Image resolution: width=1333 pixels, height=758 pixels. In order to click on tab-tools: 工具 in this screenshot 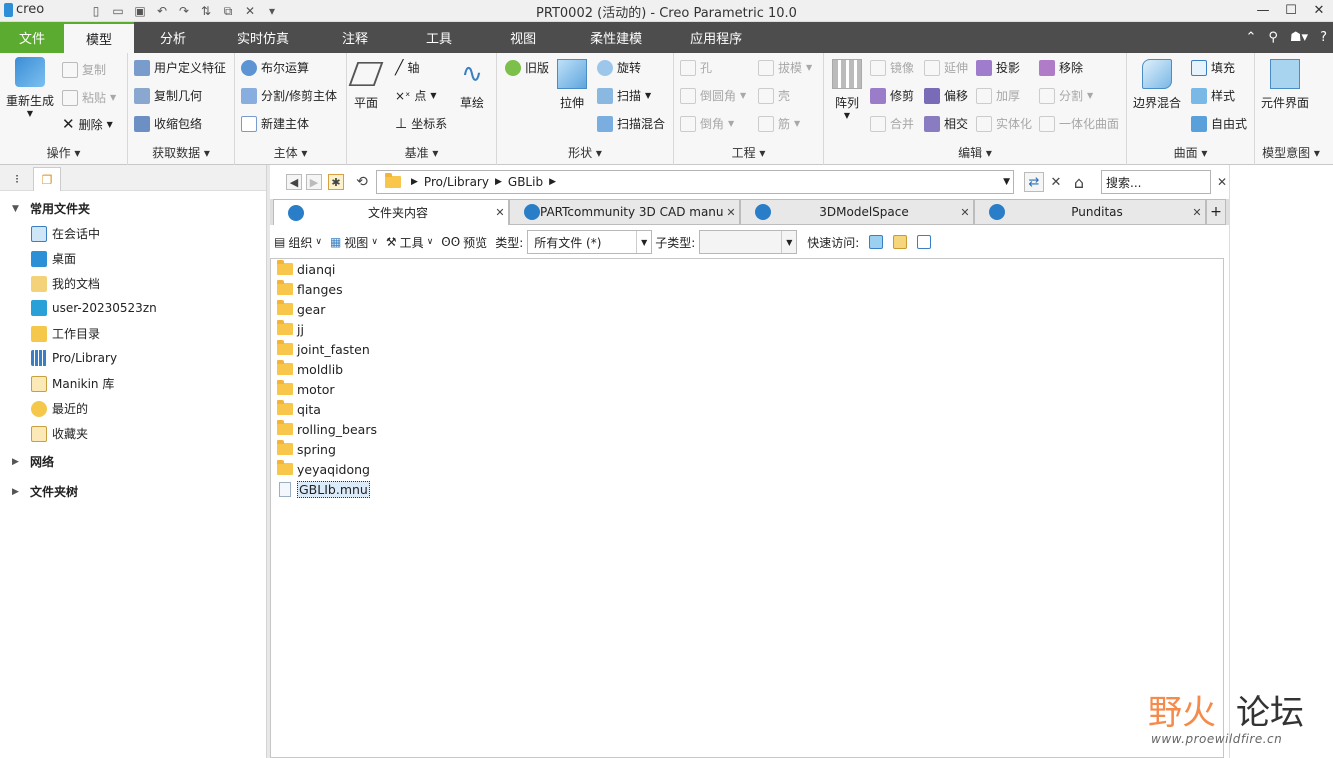, I will do `click(439, 37)`.